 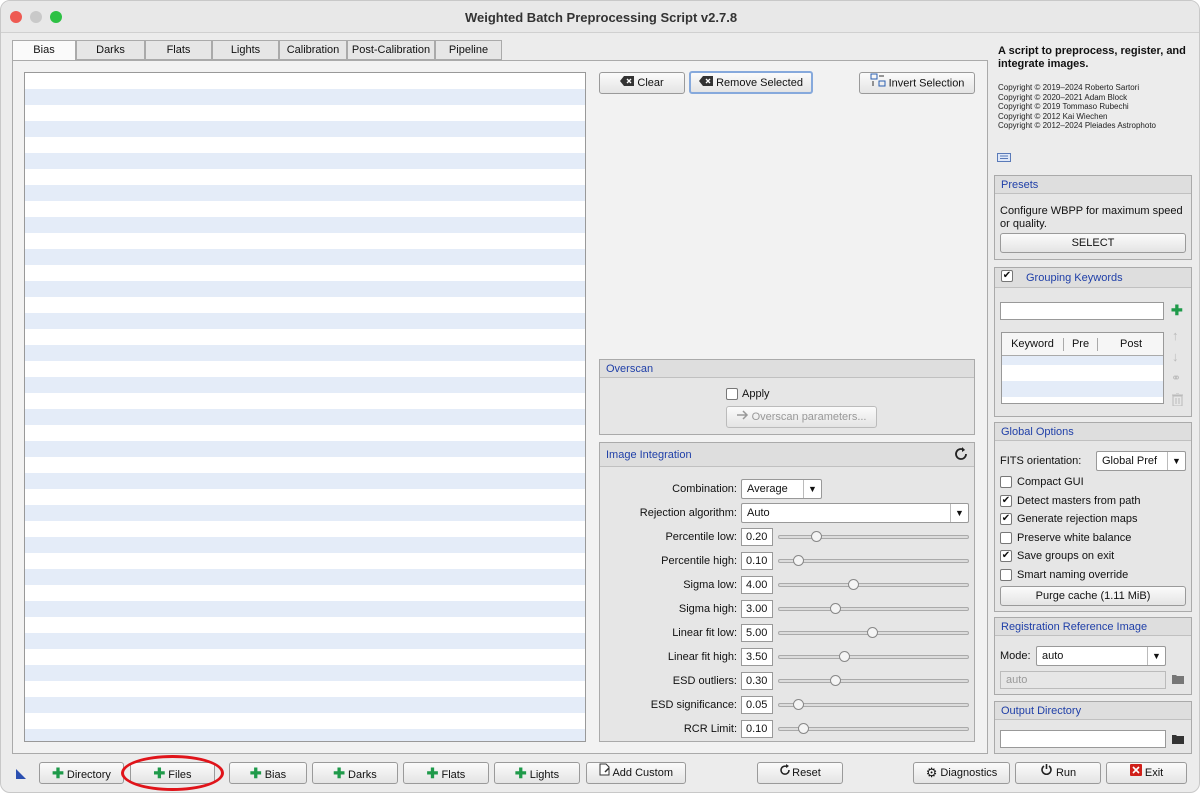 I want to click on tab-calibration: Calibration, so click(x=313, y=50).